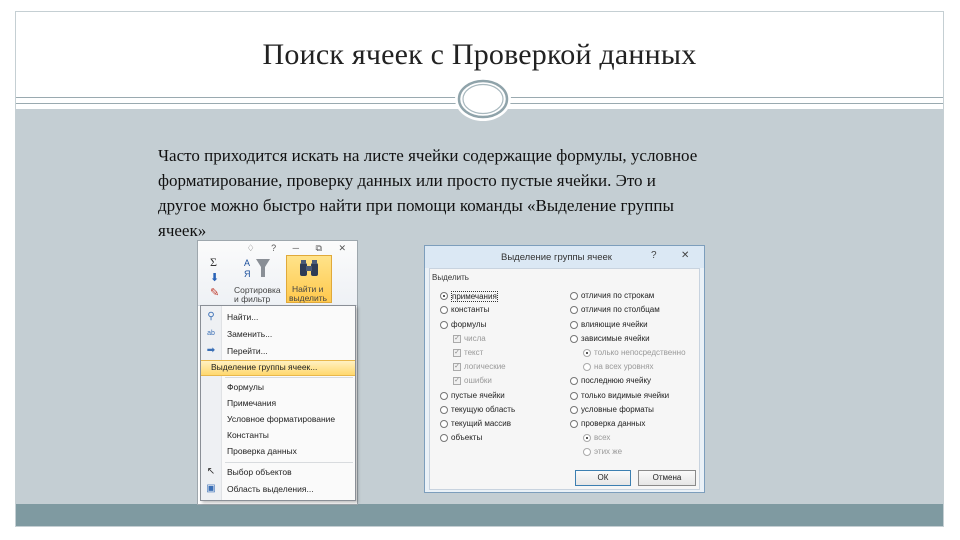  What do you see at coordinates (278, 420) in the screenshot?
I see `menu-item-conditional-formatting: Условное форматирование` at bounding box center [278, 420].